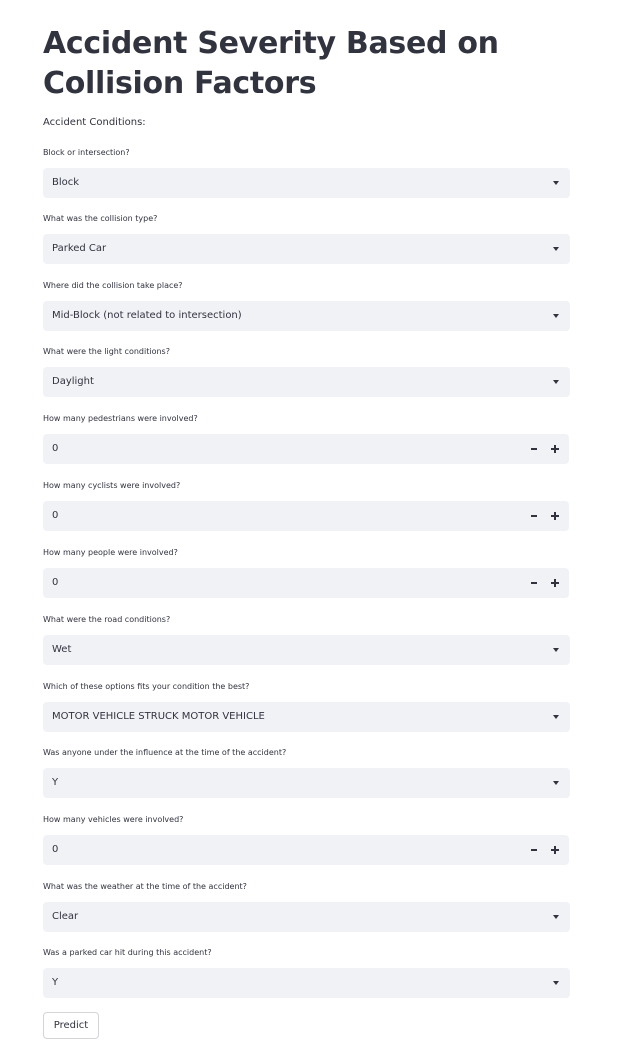 Image resolution: width=636 pixels, height=1064 pixels. Describe the element at coordinates (306, 917) in the screenshot. I see `weather-select: Clear` at that location.